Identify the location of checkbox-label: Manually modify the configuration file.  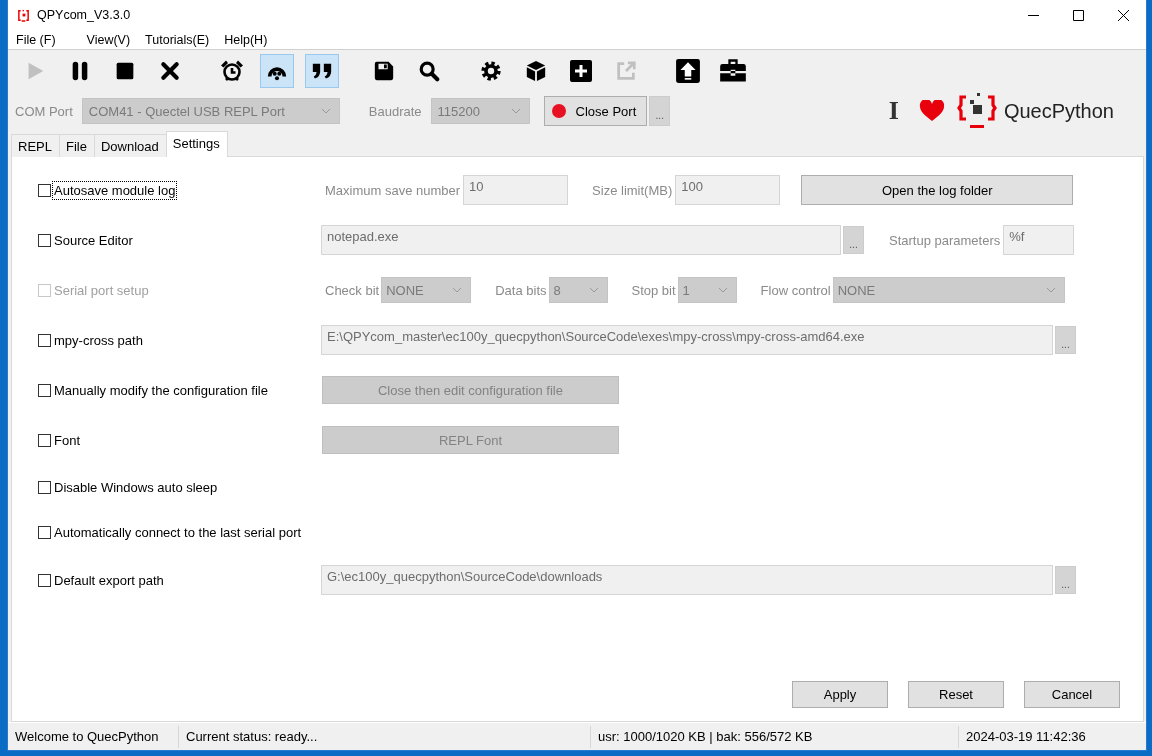
(161, 390).